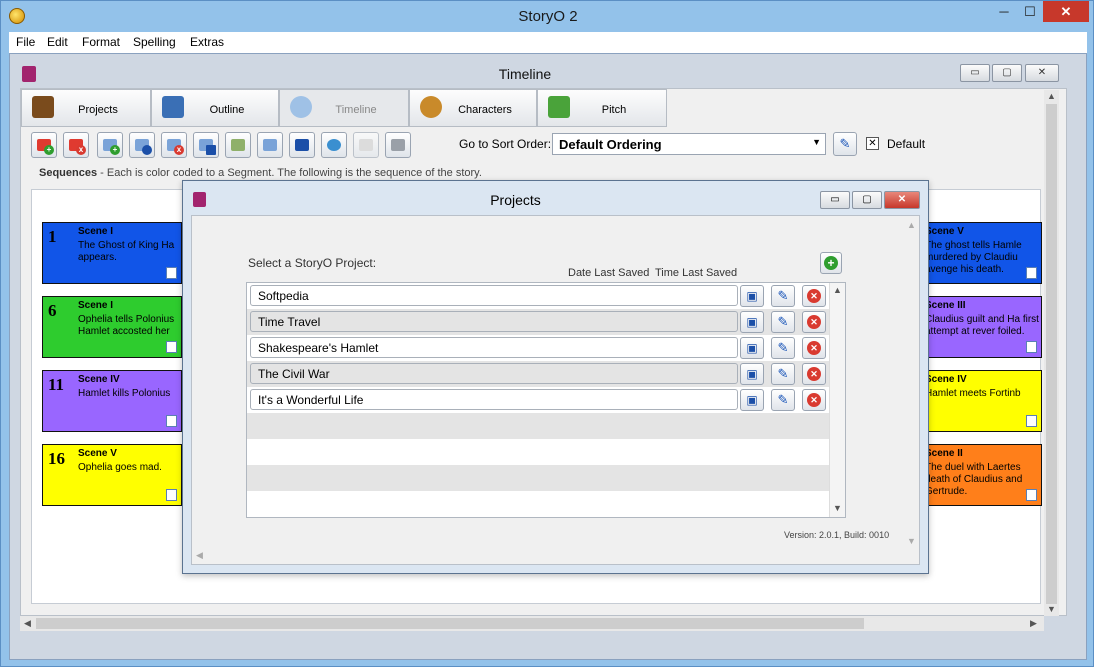  I want to click on dialog-horizontal-scrollbar: ◀, so click(547, 556).